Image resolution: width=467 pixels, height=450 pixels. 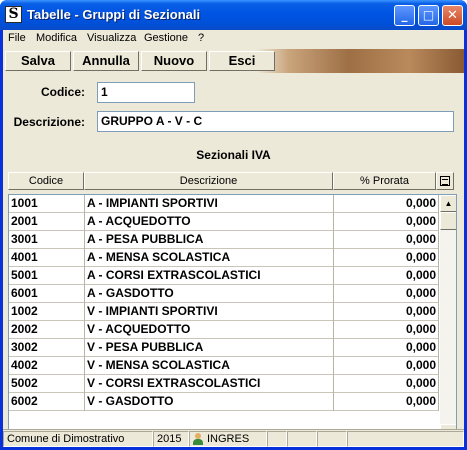 I want to click on table-row: 4002 V - MENSA SCOLASTICA 0,000, so click(x=224, y=366).